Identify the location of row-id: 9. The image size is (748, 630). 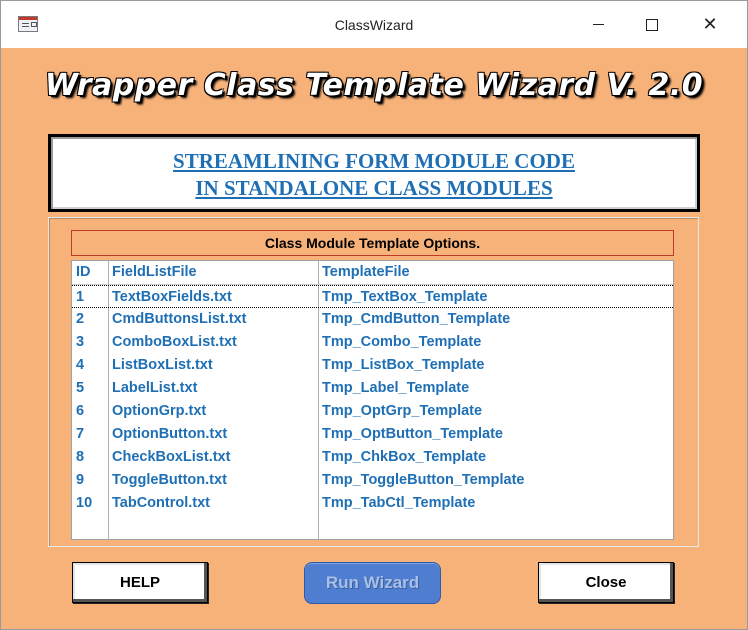
(80, 480).